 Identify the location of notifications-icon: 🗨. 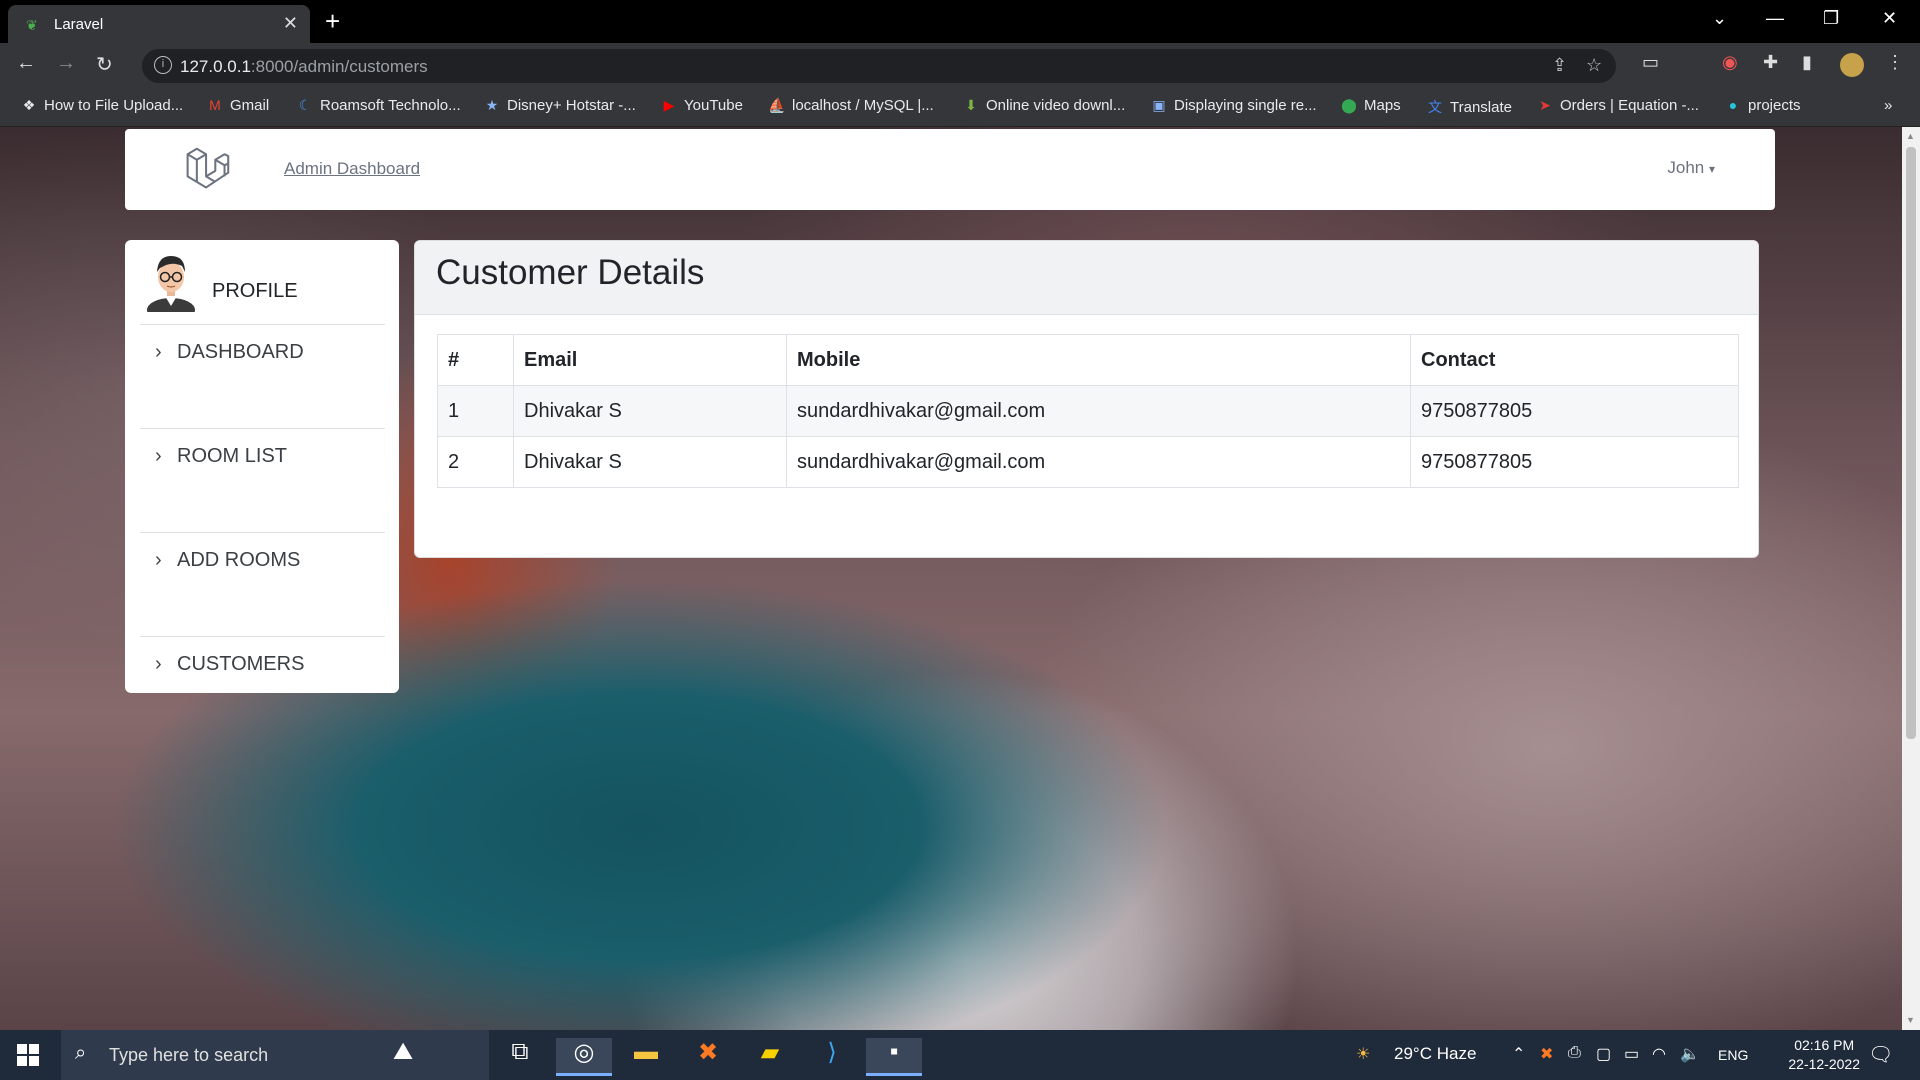
(1880, 1054).